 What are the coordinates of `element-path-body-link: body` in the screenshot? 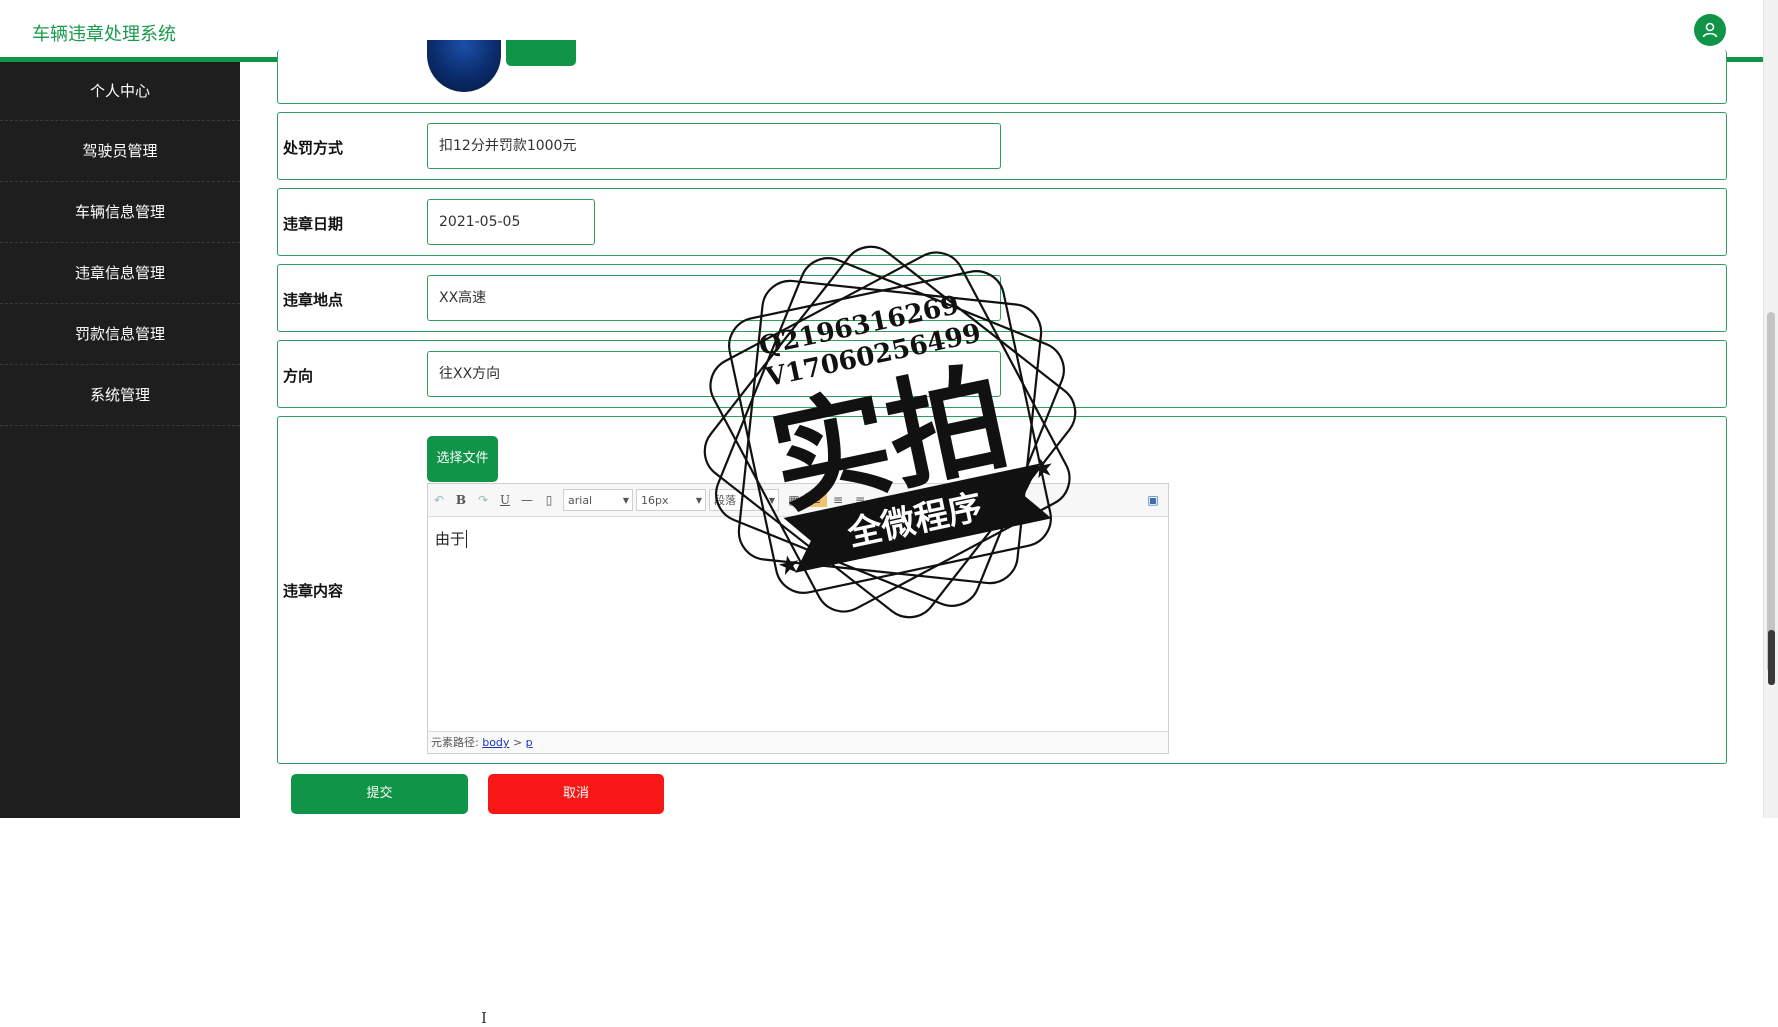 It's located at (495, 742).